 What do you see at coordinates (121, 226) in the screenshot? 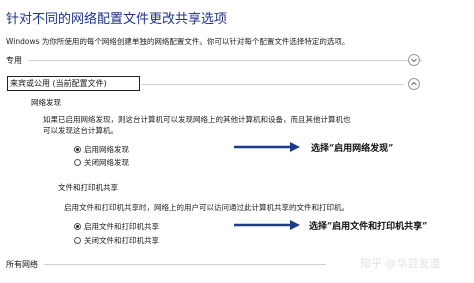
I see `radio-label: 启用文件和打印机共享` at bounding box center [121, 226].